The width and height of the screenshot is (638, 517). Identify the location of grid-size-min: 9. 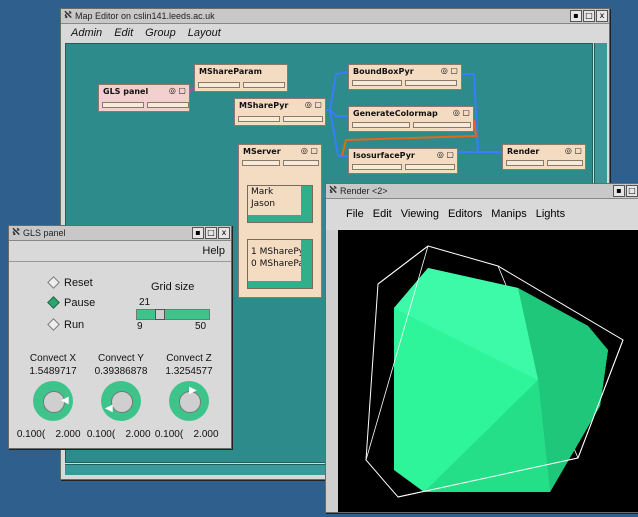
(140, 326).